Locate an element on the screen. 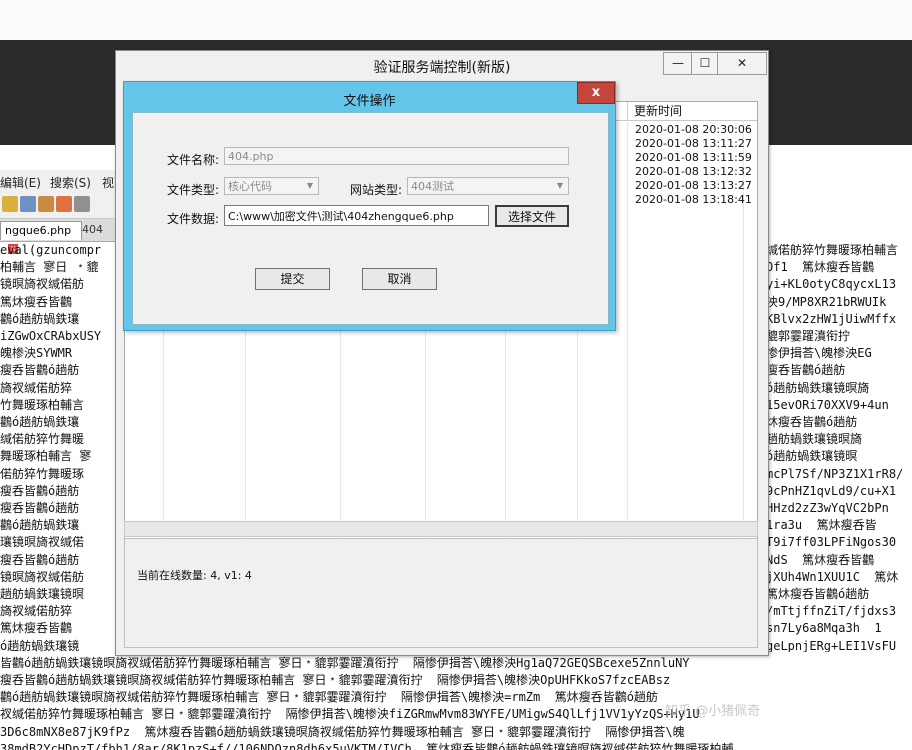 The height and width of the screenshot is (750, 912). editor-menubar: 编辑(E) 搜索(S) 视 is located at coordinates (60, 181).